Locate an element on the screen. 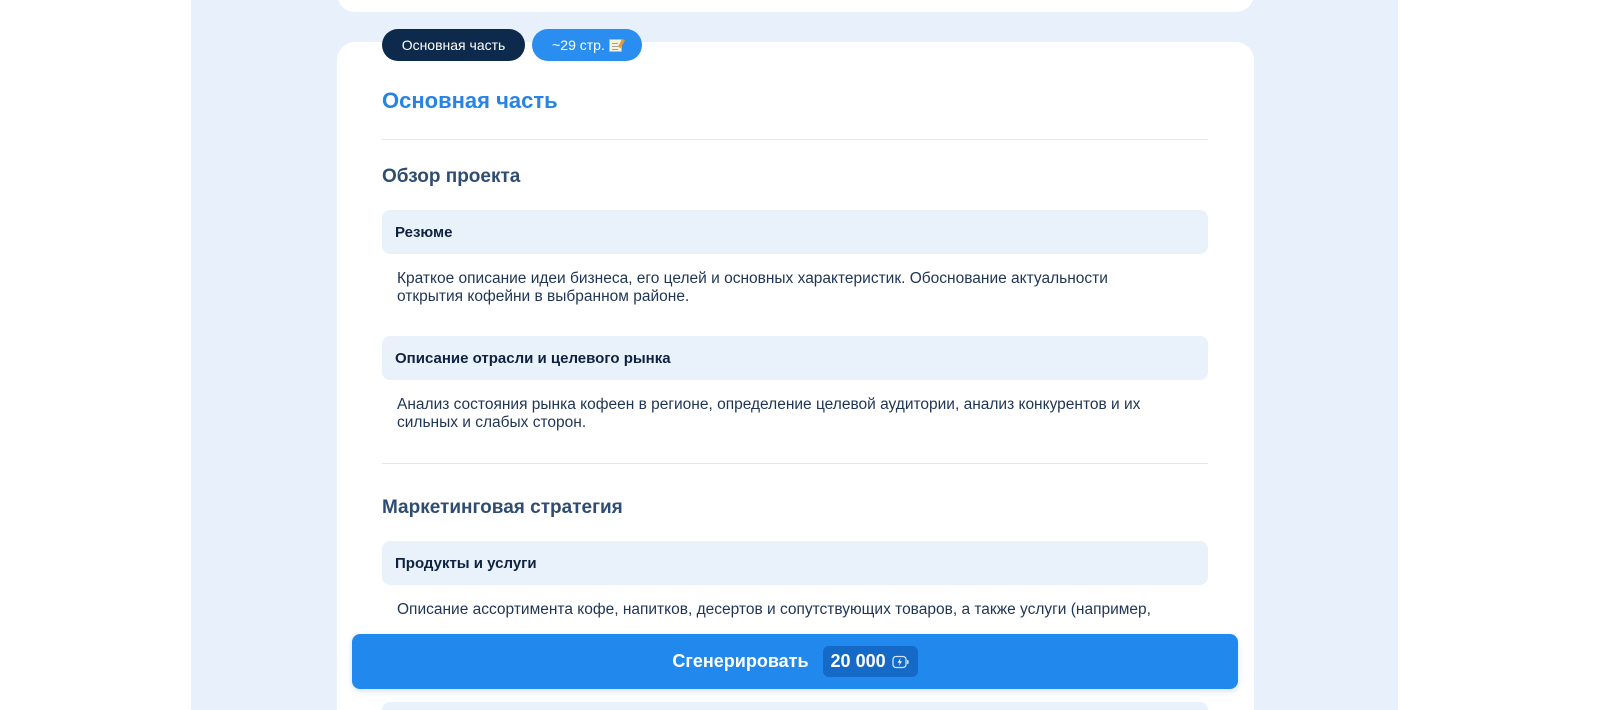  subsection-header-summary: Резюме is located at coordinates (795, 232).